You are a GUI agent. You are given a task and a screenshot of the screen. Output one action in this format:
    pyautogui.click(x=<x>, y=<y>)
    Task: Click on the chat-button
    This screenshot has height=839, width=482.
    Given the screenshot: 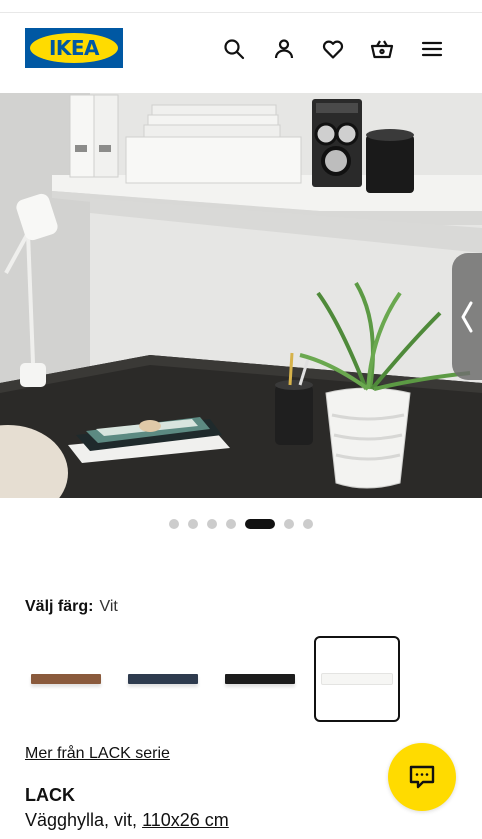 What is the action you would take?
    pyautogui.click(x=422, y=777)
    